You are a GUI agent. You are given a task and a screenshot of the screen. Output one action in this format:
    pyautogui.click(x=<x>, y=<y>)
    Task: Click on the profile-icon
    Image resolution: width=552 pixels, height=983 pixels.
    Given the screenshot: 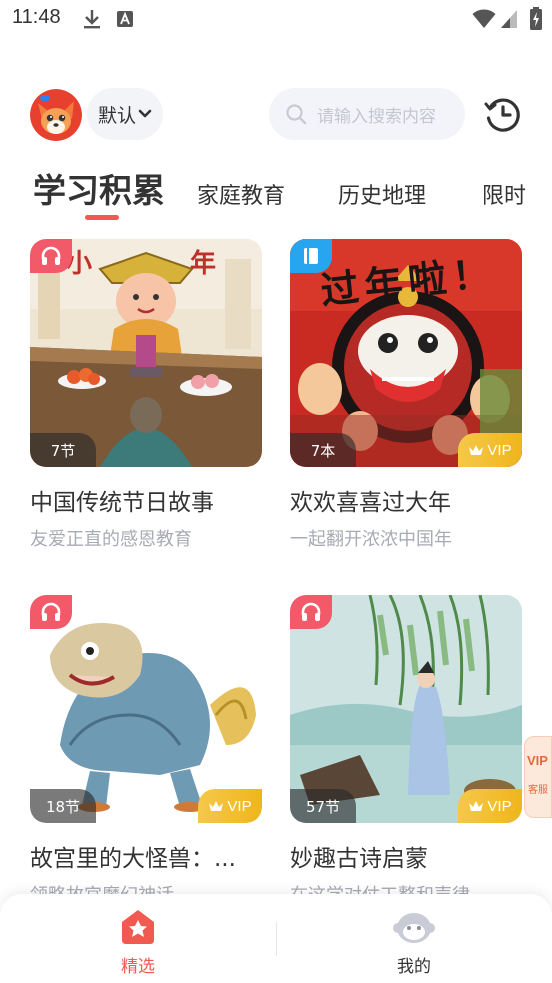 What is the action you would take?
    pyautogui.click(x=414, y=928)
    